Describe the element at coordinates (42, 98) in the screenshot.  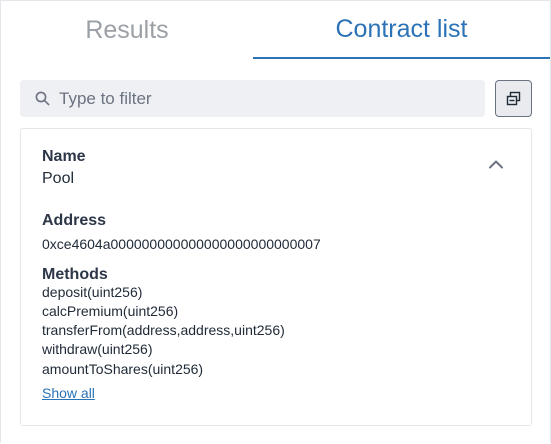
I see `search-icon` at that location.